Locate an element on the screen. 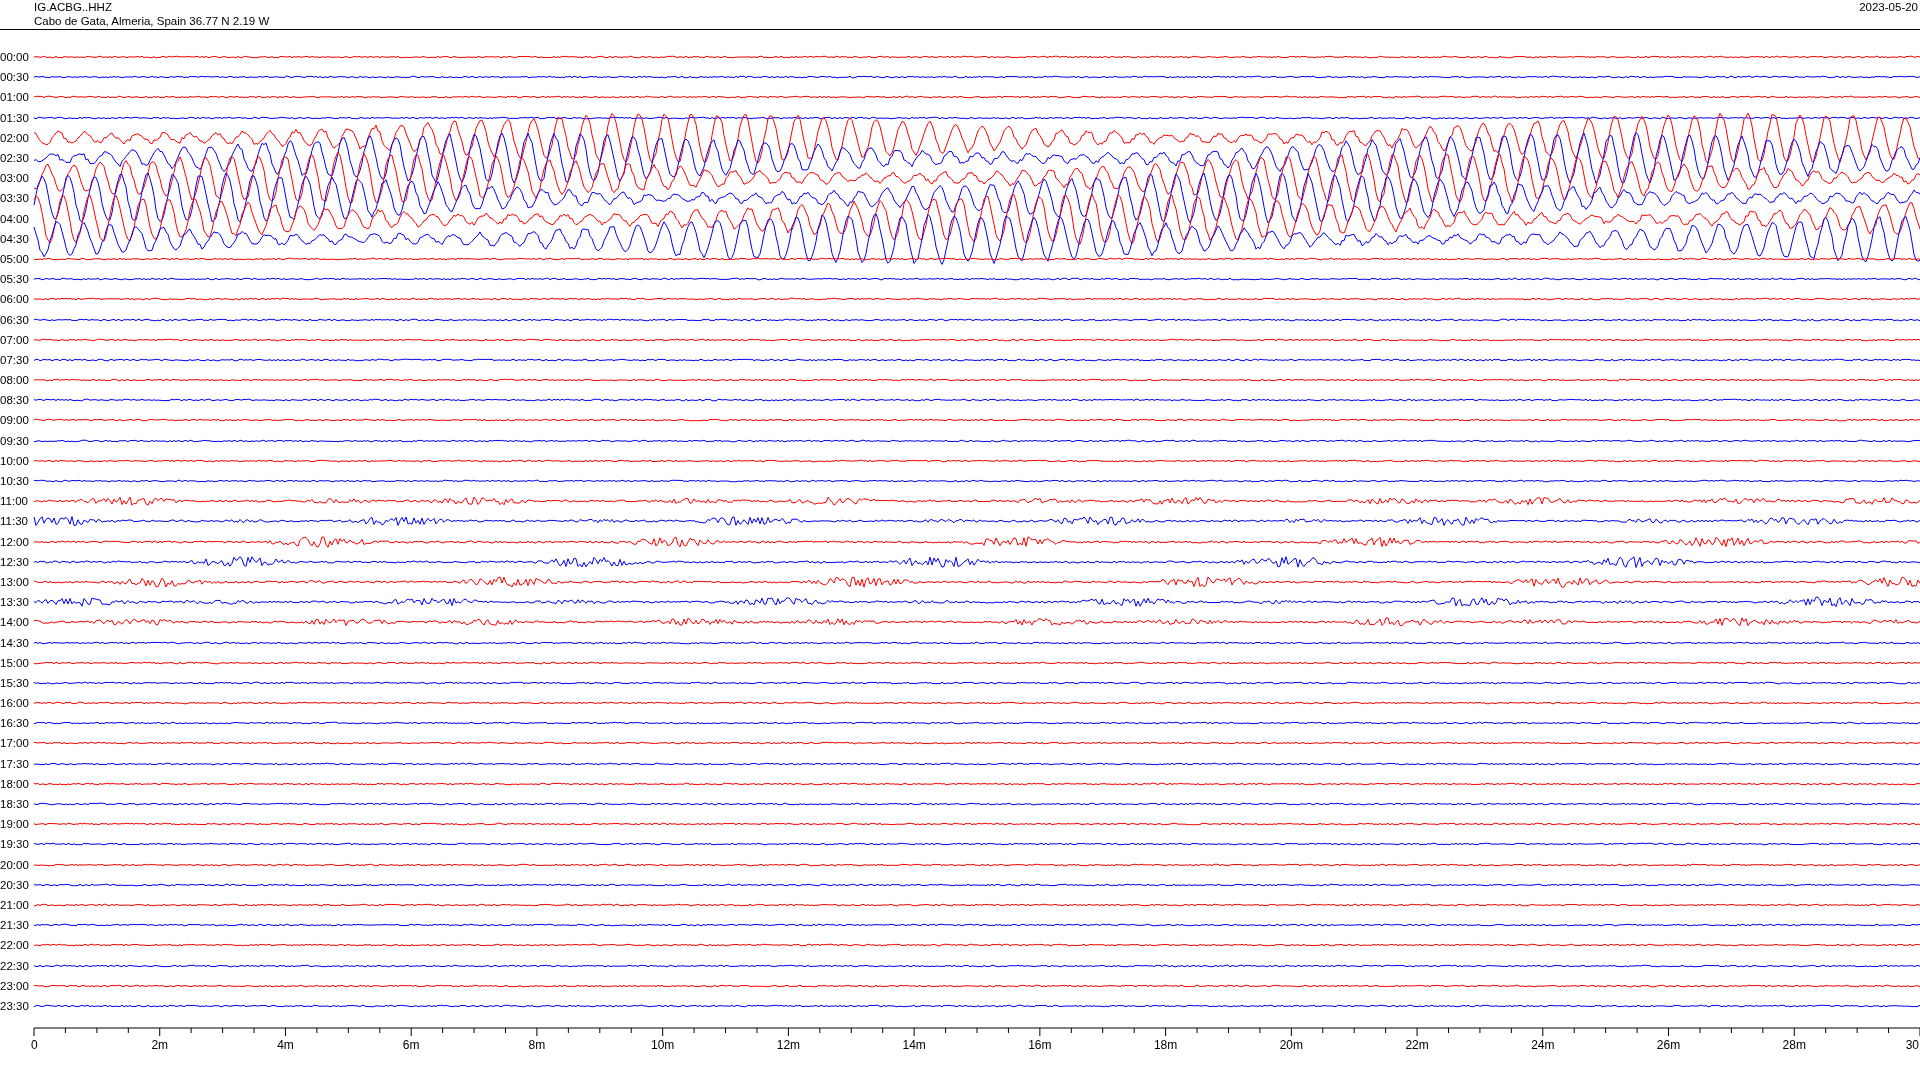 The height and width of the screenshot is (1080, 1920). time-label: 17:00 is located at coordinates (15, 743).